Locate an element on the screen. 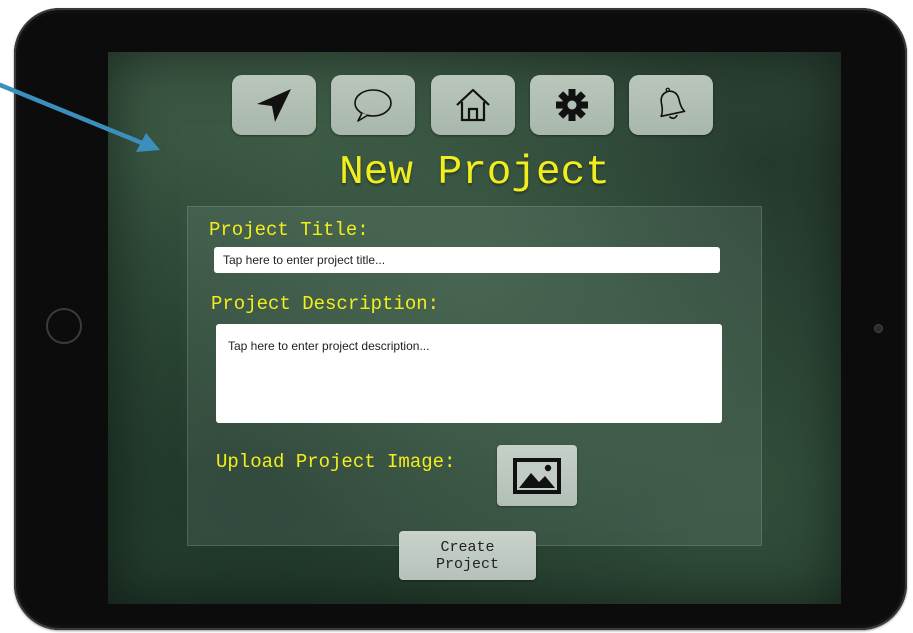 Image resolution: width=913 pixels, height=633 pixels. image-icon is located at coordinates (537, 475).